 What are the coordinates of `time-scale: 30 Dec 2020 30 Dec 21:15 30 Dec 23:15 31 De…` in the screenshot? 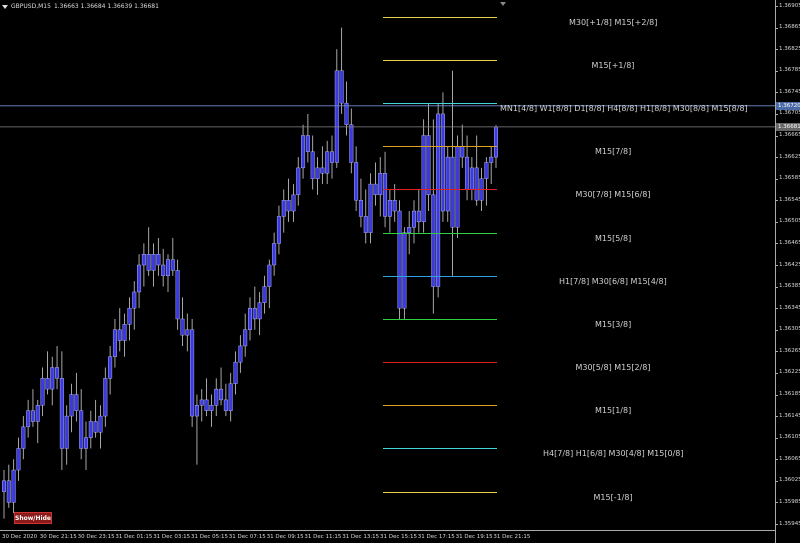 It's located at (387, 536).